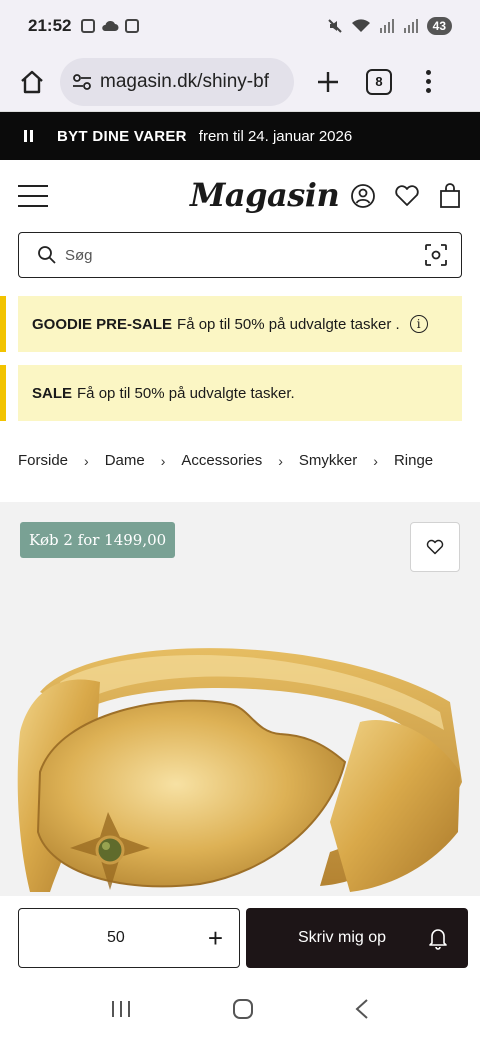 Image resolution: width=480 pixels, height=1040 pixels. What do you see at coordinates (52, 393) in the screenshot?
I see `banner-strong: SALE` at bounding box center [52, 393].